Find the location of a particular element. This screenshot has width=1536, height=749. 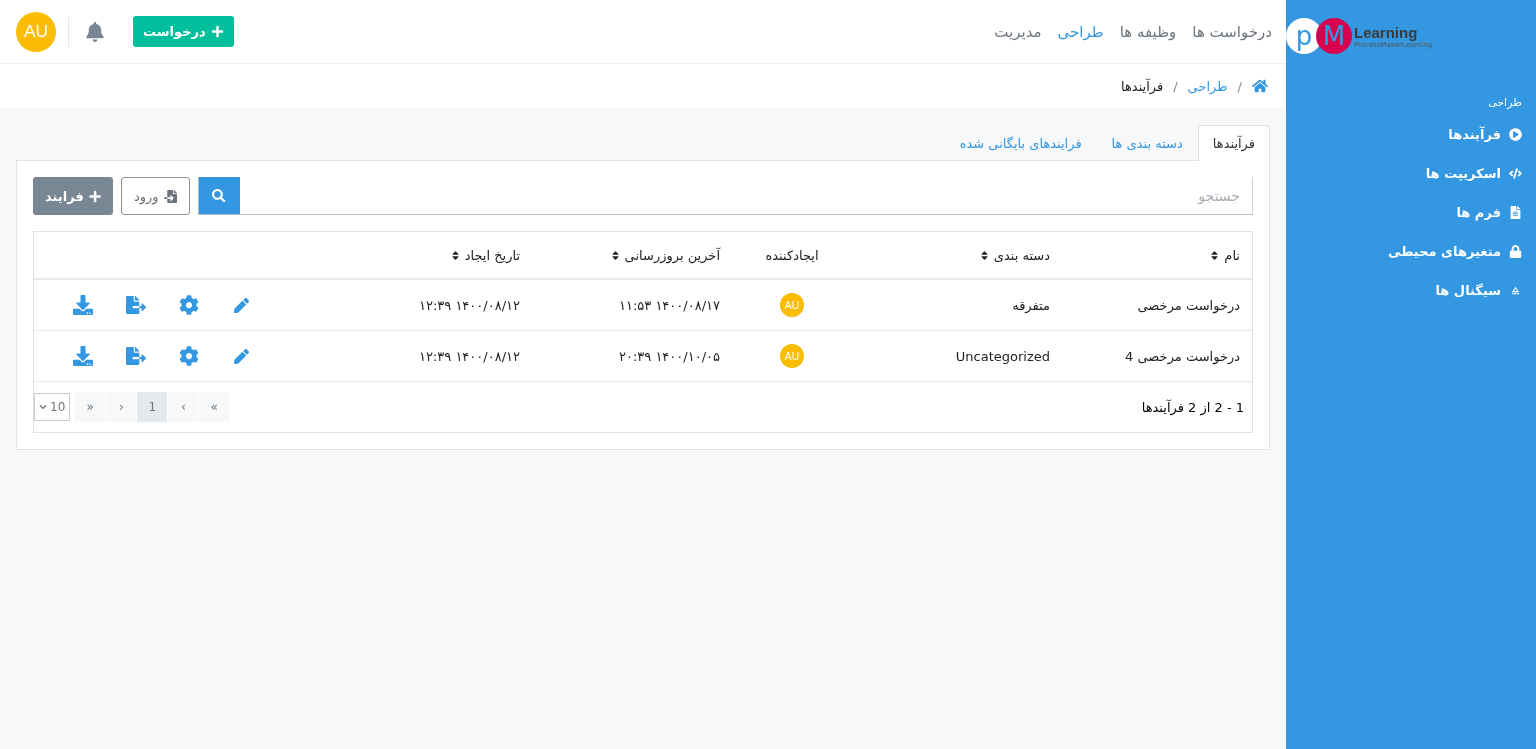

tab: فرایندهای بایگانی شده is located at coordinates (1020, 143).